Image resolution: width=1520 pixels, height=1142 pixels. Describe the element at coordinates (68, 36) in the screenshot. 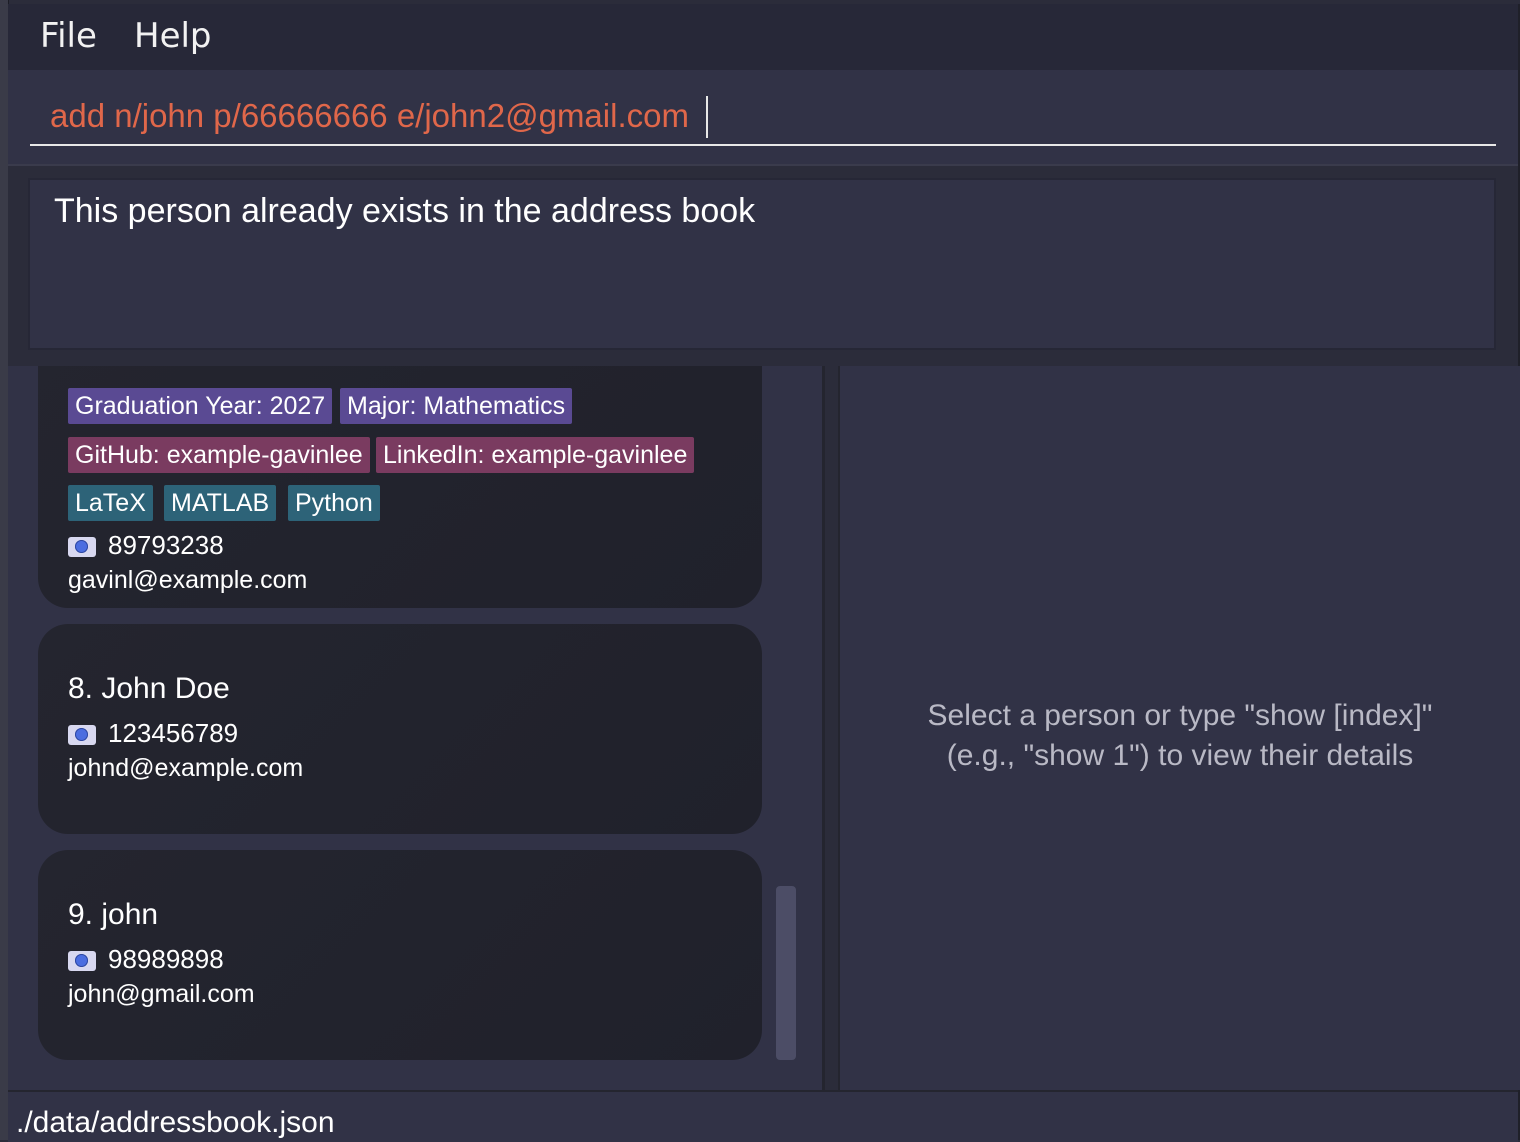

I see `menu-file: File` at that location.